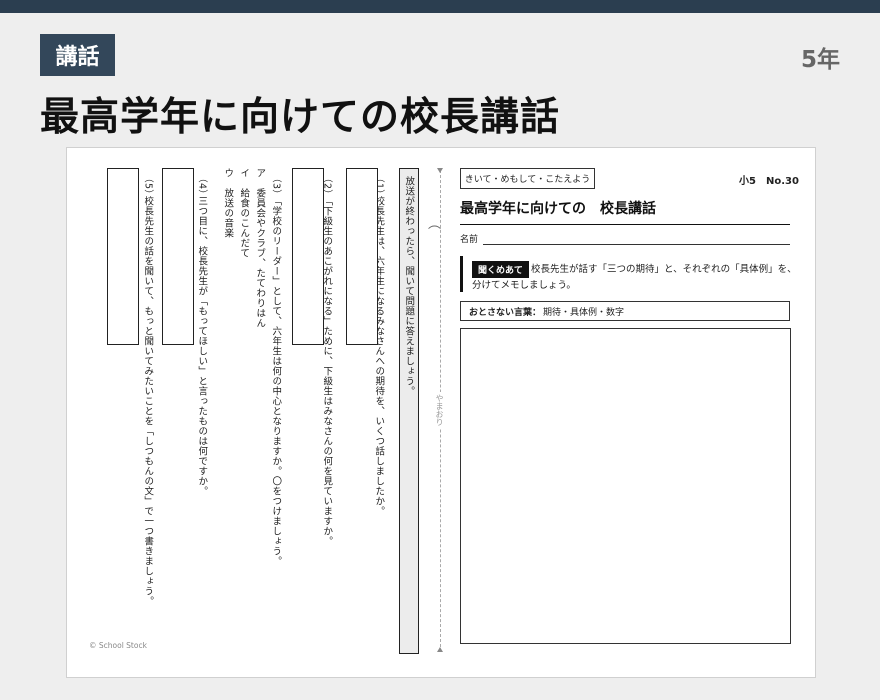 This screenshot has height=700, width=880. Describe the element at coordinates (435, 233) in the screenshot. I see `fold-curve-icon: ⌒` at that location.